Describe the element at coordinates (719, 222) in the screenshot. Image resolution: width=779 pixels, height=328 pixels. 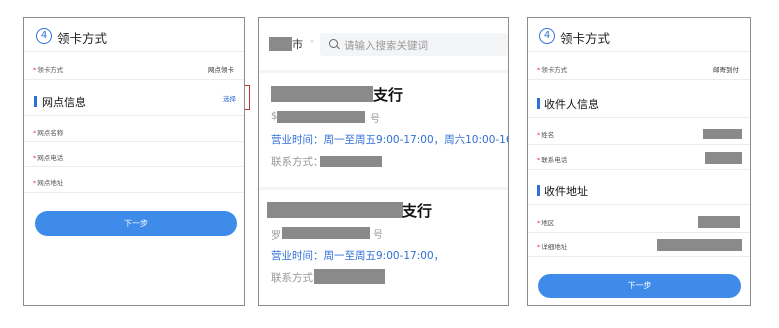
I see `region-redacted` at that location.